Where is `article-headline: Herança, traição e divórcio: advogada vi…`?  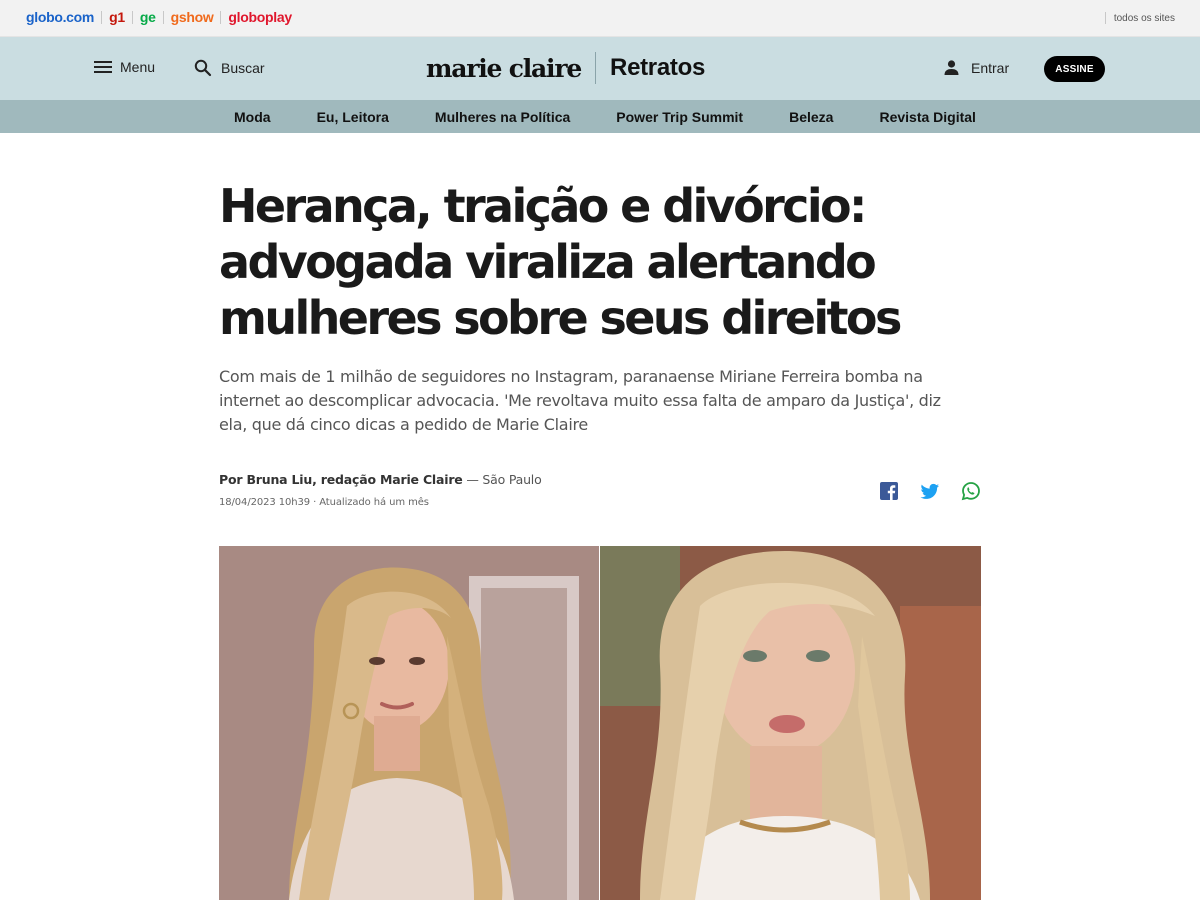
article-headline: Herança, traição e divórcio: advogada vi… is located at coordinates (560, 262).